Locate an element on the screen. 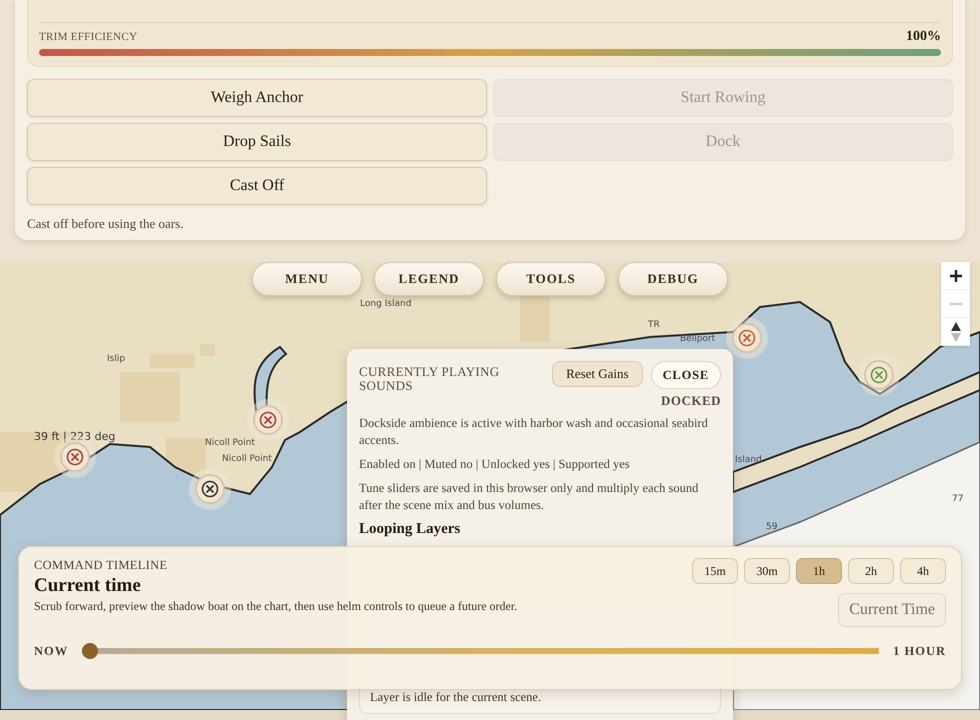  map-label: Island is located at coordinates (748, 460).